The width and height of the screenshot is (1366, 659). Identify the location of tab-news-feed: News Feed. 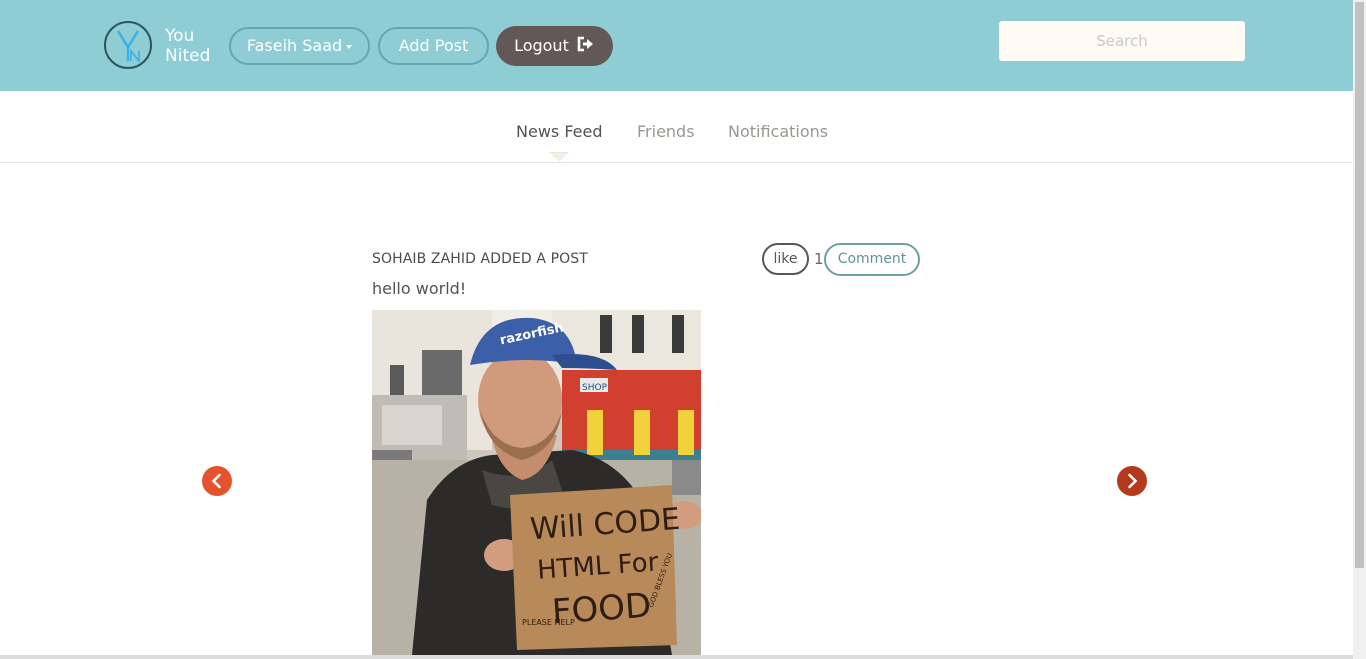
(559, 131).